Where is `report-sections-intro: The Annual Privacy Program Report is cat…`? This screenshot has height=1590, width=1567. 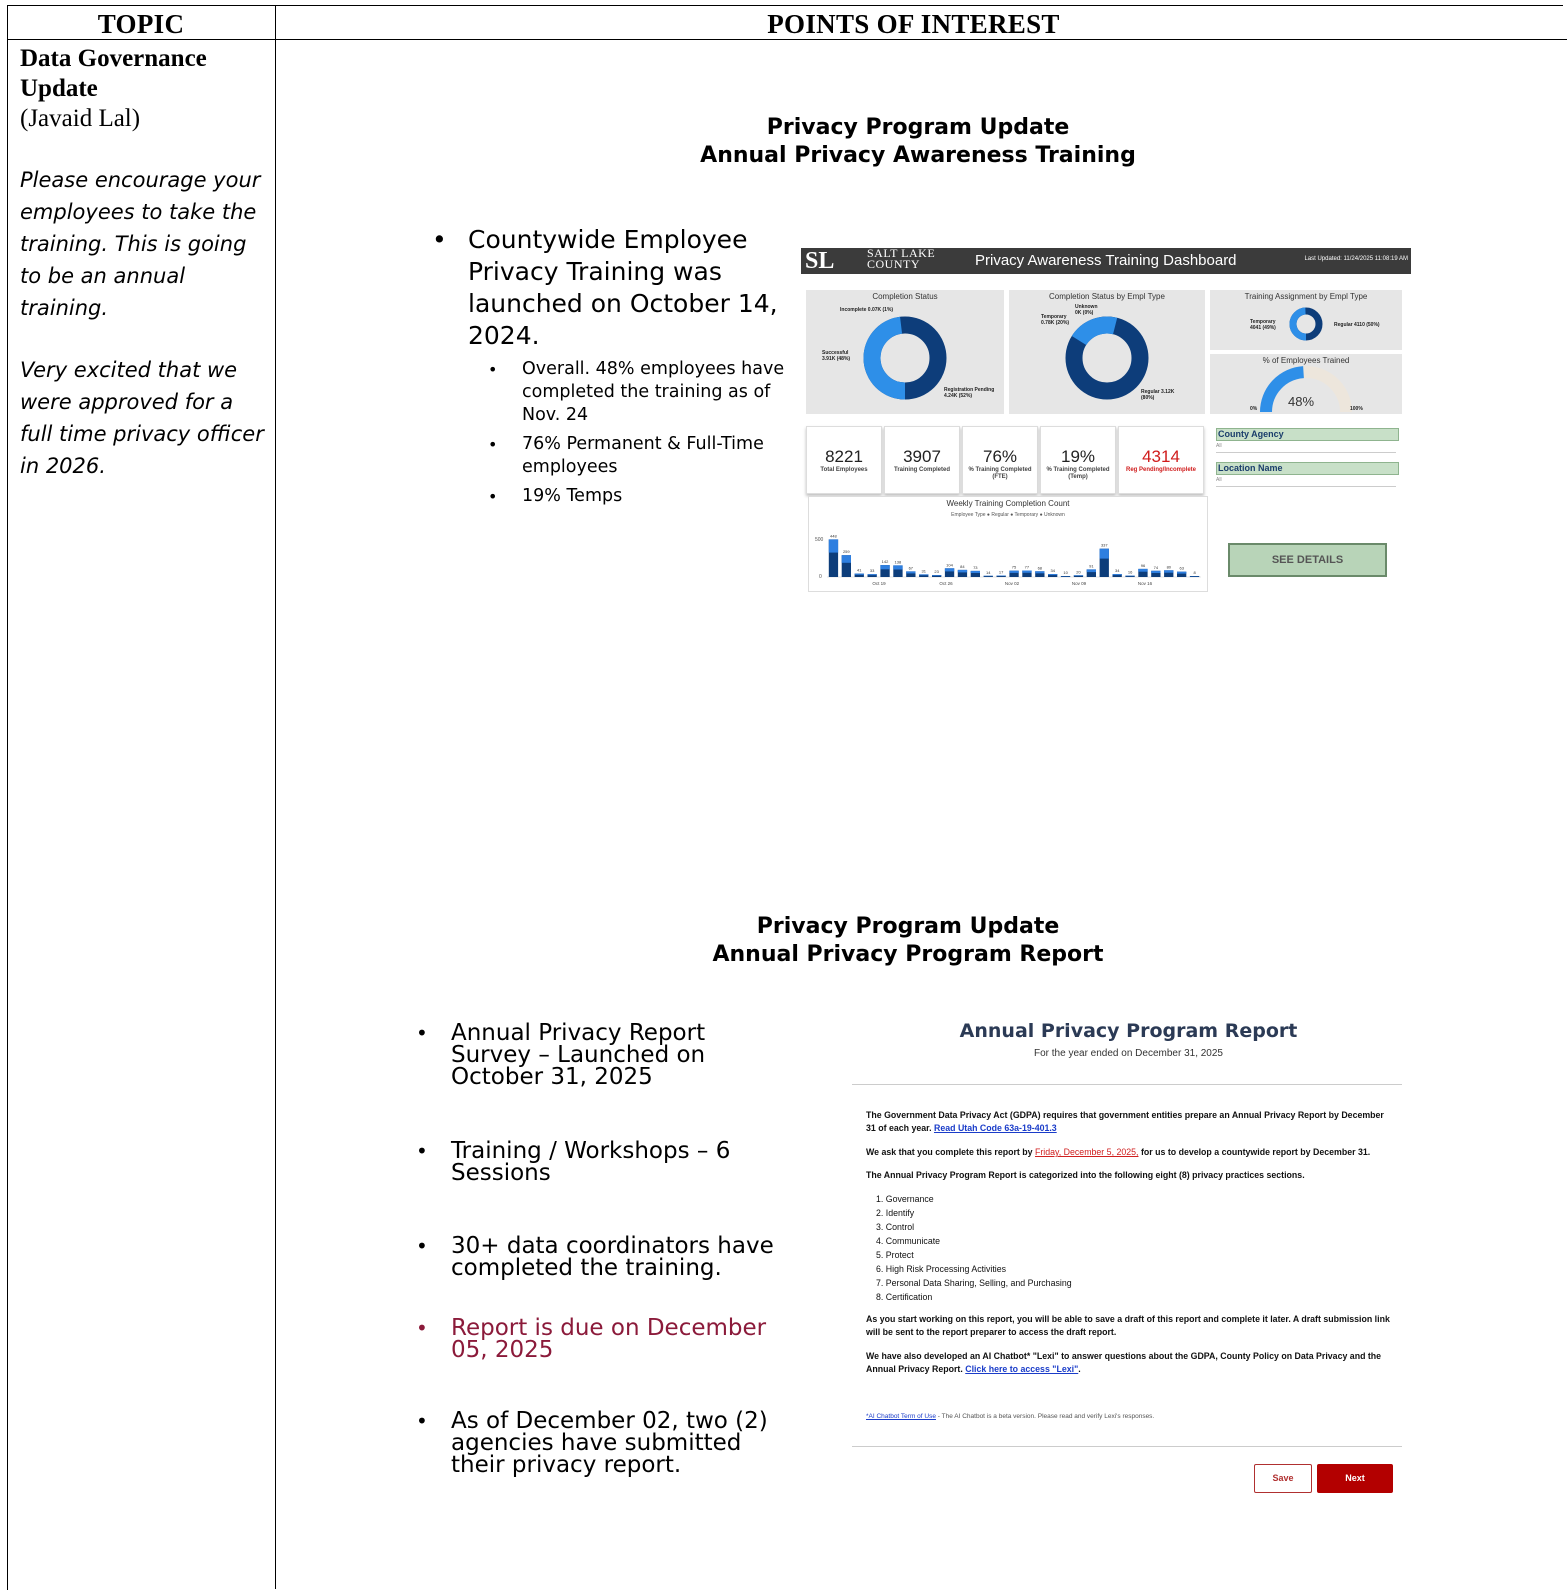 report-sections-intro: The Annual Privacy Program Report is cat… is located at coordinates (1131, 1175).